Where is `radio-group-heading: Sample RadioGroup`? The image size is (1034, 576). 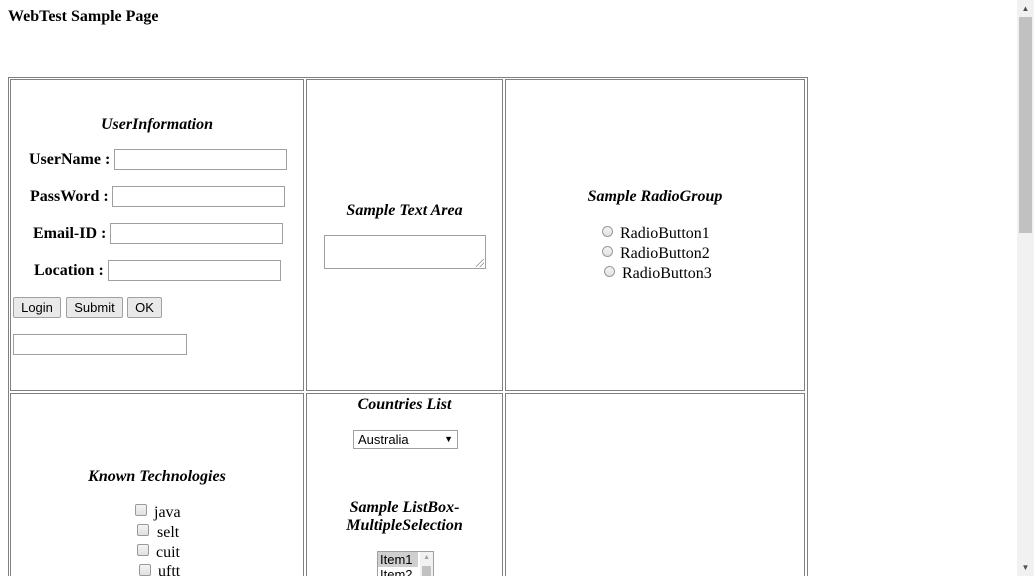 radio-group-heading: Sample RadioGroup is located at coordinates (655, 196).